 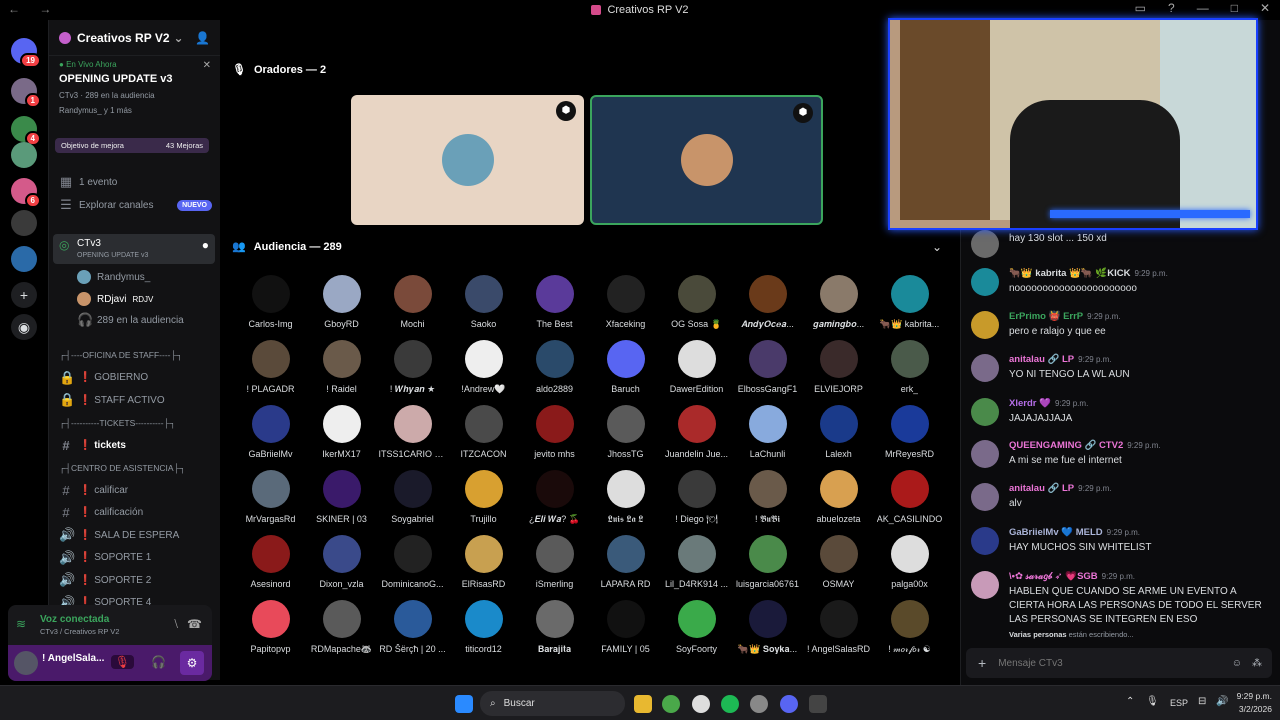 I want to click on chat-message: hay 130 slot ... 150 xd, so click(x=1118, y=247).